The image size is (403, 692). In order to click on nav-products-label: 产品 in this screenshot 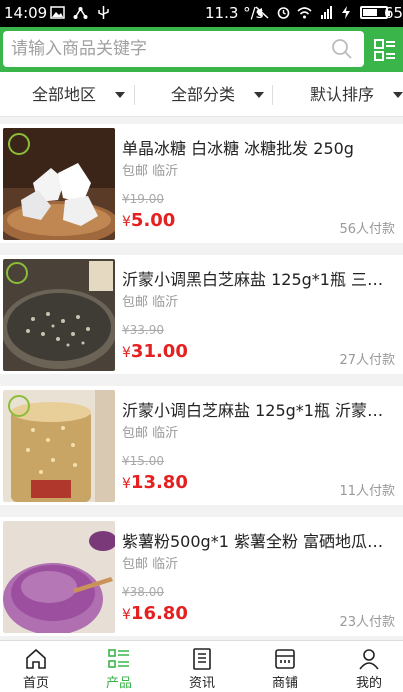, I will do `click(118, 683)`.